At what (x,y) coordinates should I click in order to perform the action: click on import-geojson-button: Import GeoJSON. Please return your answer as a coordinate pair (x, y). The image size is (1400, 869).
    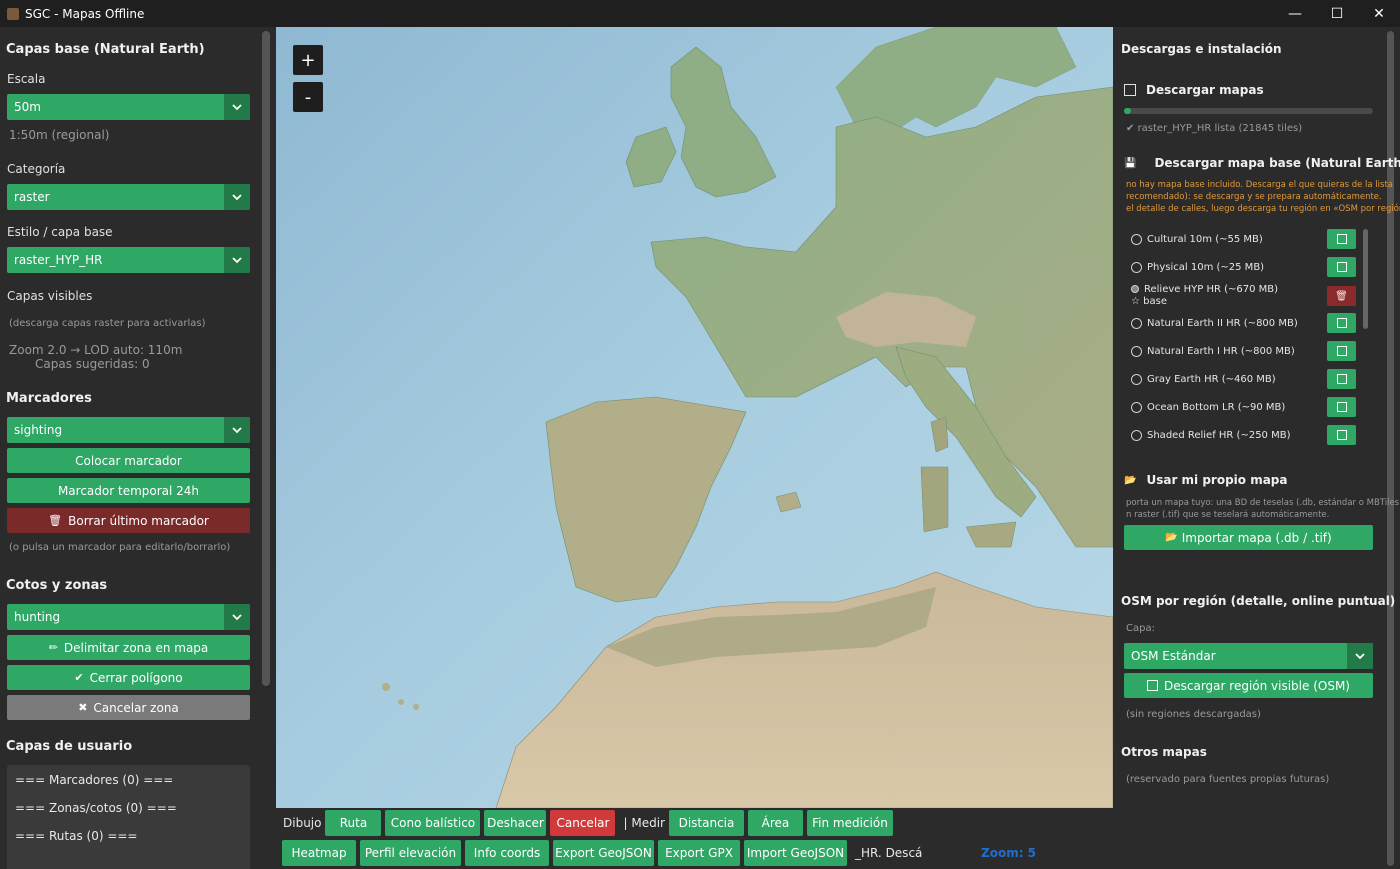
    Looking at the image, I should click on (795, 853).